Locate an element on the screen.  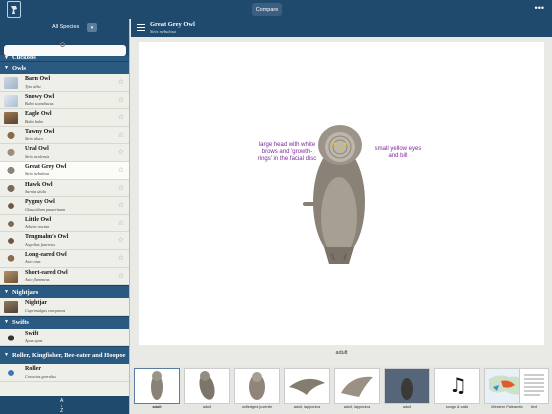
list-item: Barn Owl Tyto alba ☆ is located at coordinates (64, 83).